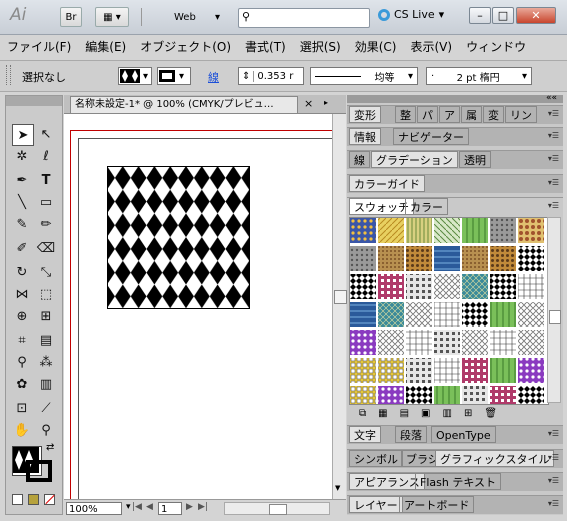 The width and height of the screenshot is (567, 521). What do you see at coordinates (71, 17) in the screenshot?
I see `bridge-button: Br` at bounding box center [71, 17].